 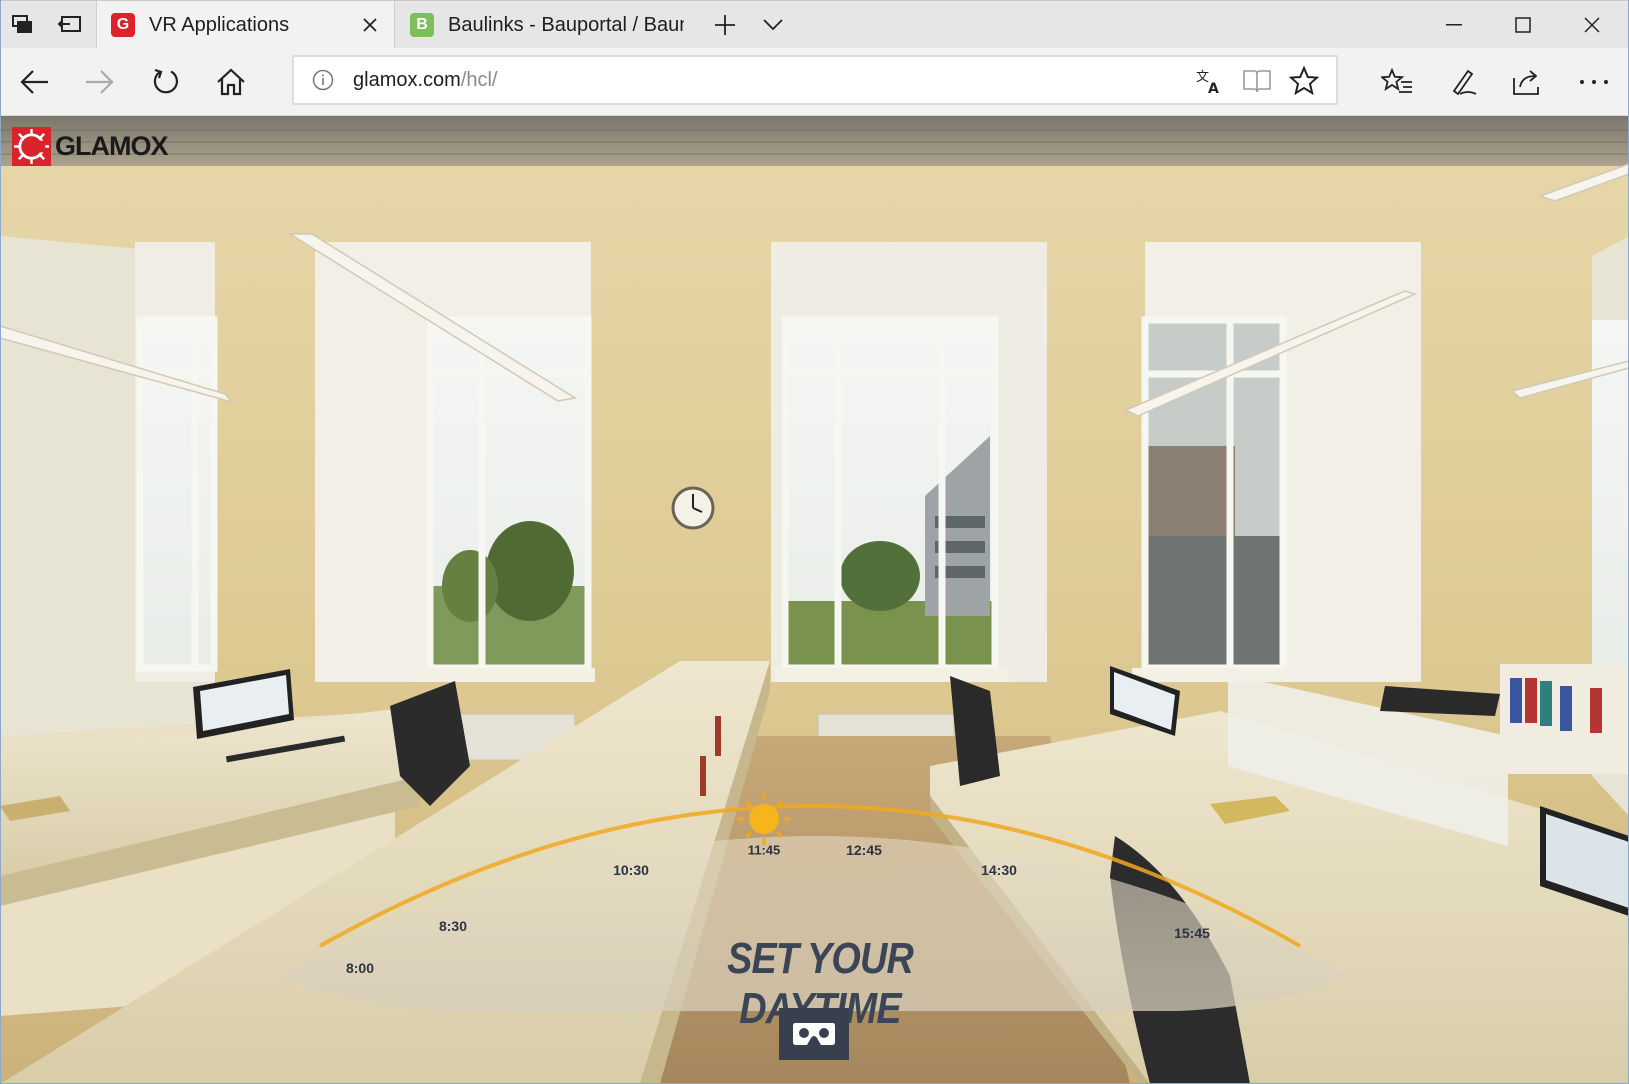 I want to click on navigation-bar: glamox.com/hcl/ 文A, so click(x=814, y=82).